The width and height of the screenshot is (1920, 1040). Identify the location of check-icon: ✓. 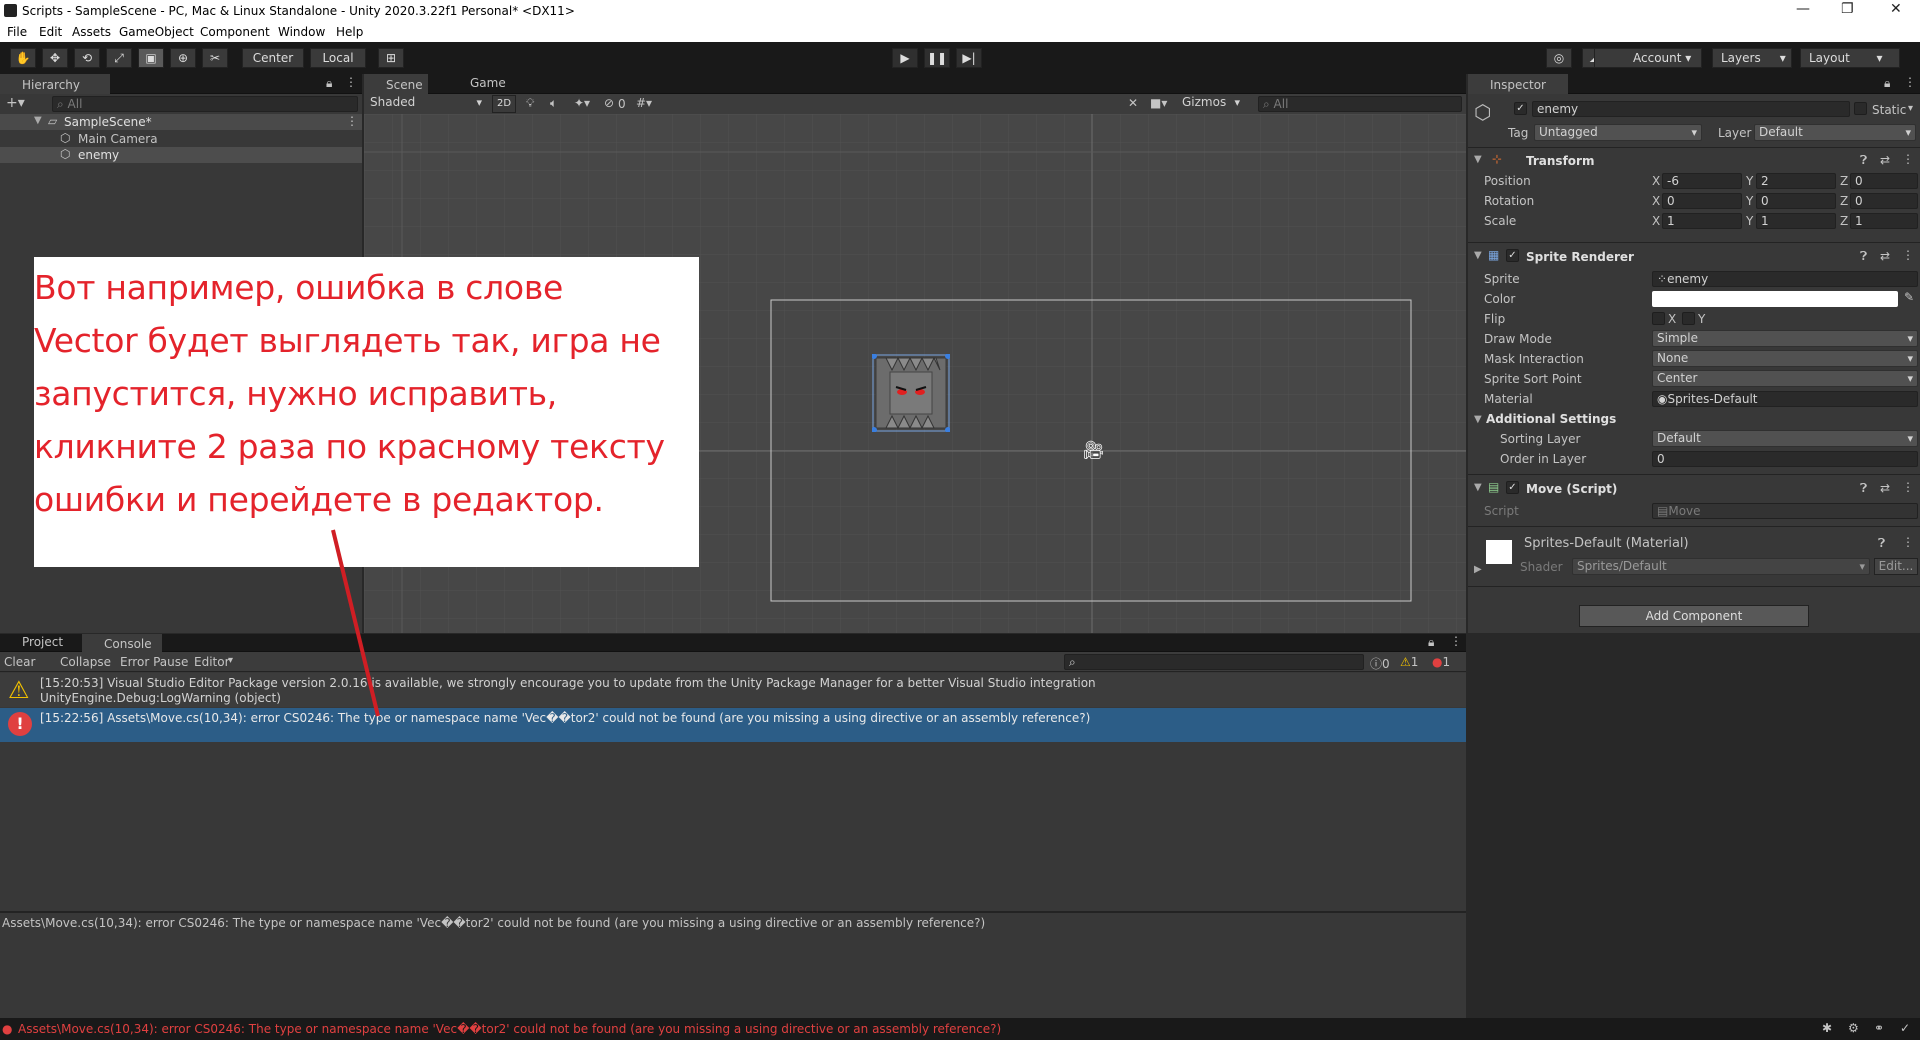
(1905, 1028).